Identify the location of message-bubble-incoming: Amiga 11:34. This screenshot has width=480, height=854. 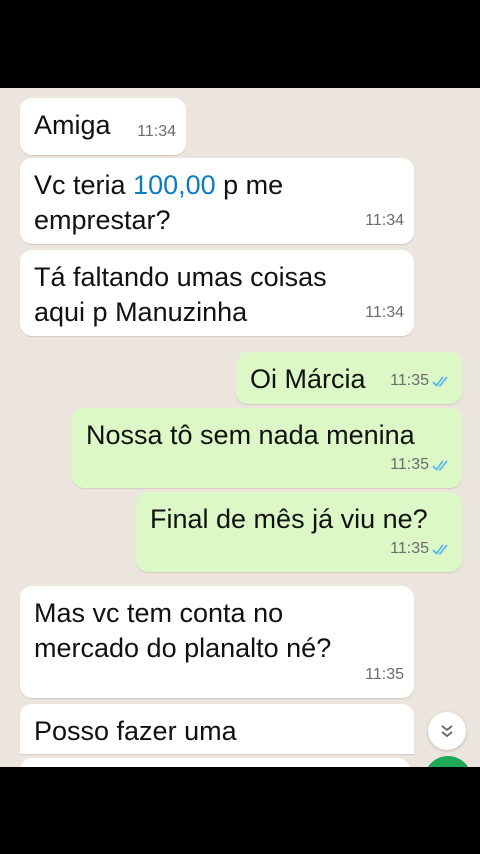
(103, 126).